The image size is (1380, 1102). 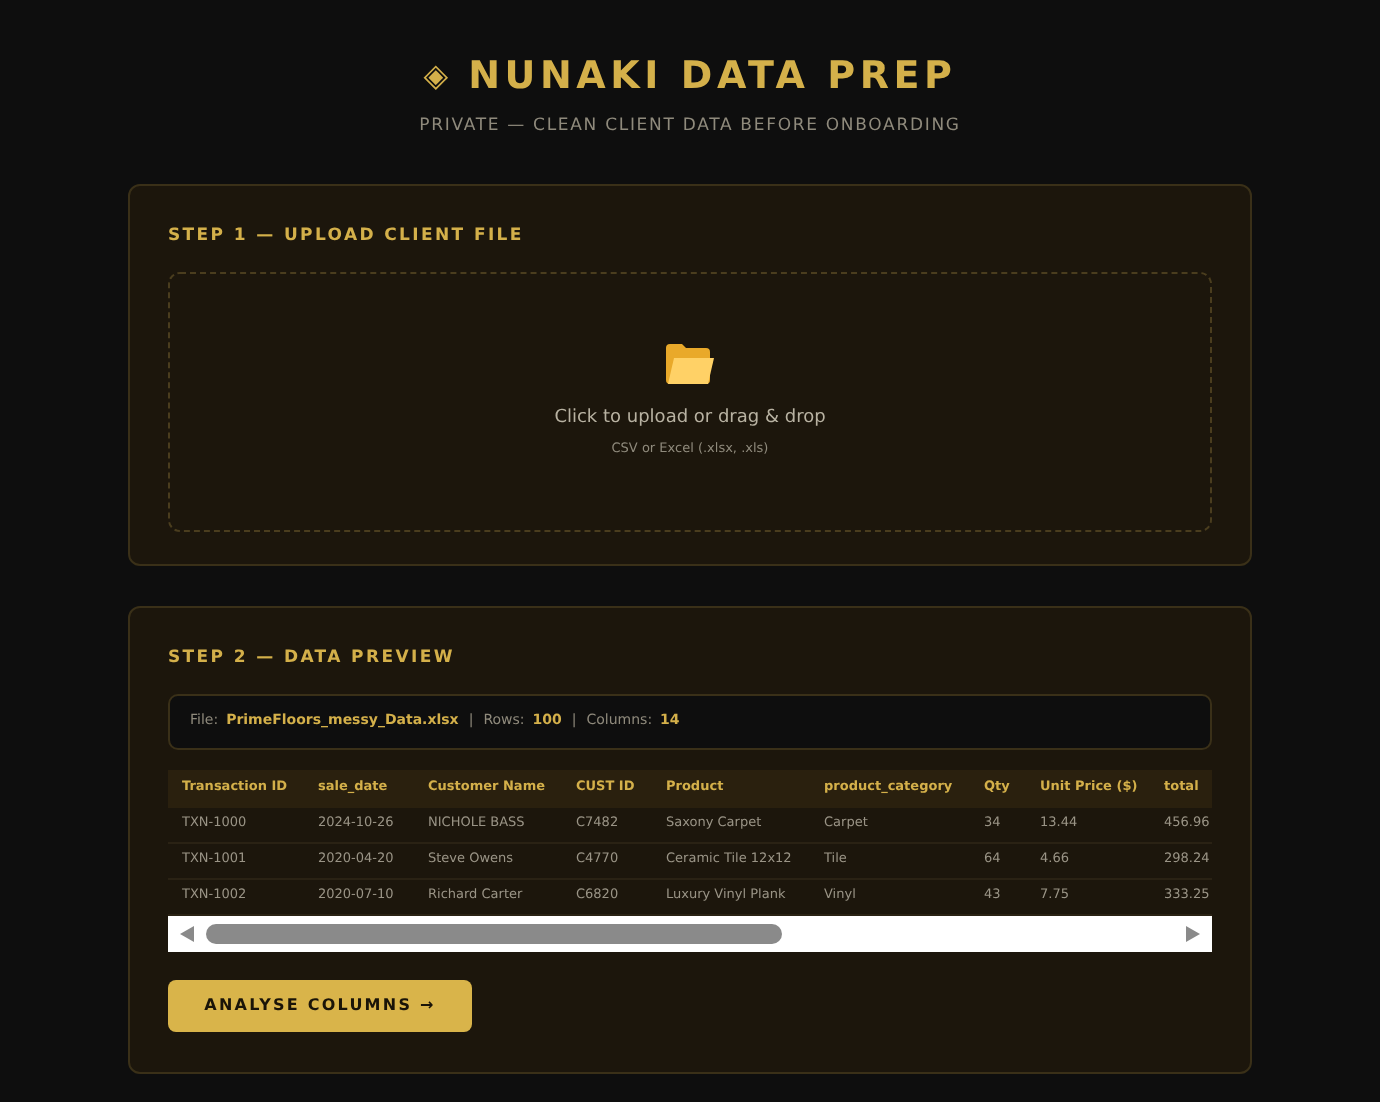 I want to click on folder-icon, so click(x=690, y=364).